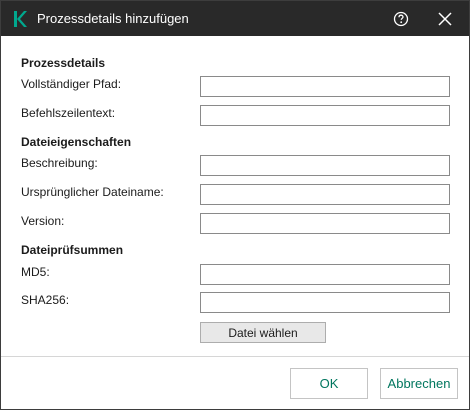 The height and width of the screenshot is (410, 470). I want to click on description-label: Beschreibung:, so click(59, 163).